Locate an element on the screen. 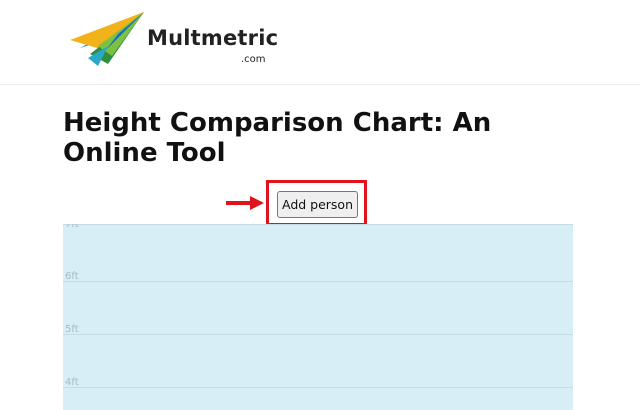  grid-line-4ft is located at coordinates (318, 387).